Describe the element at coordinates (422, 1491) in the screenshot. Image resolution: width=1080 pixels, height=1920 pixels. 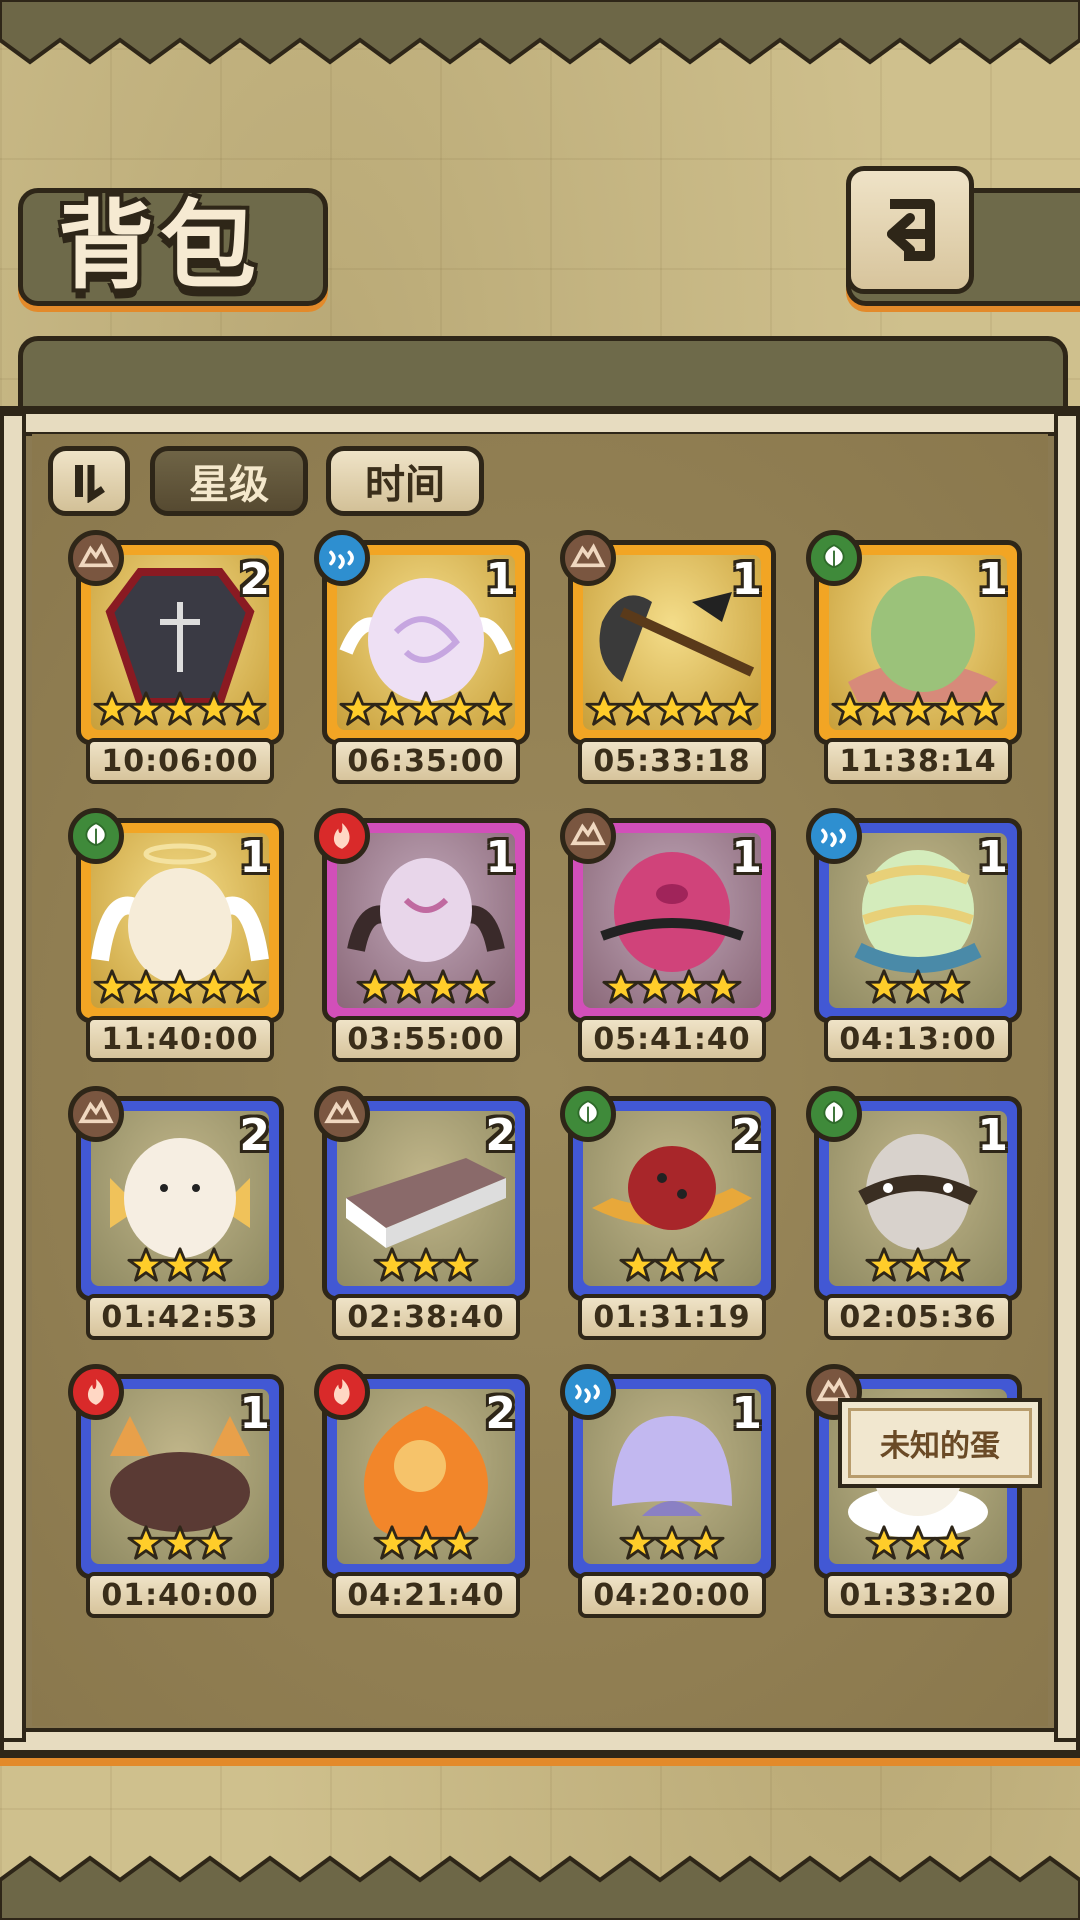
I see `inventory-item-card: 2 04:21:40` at that location.